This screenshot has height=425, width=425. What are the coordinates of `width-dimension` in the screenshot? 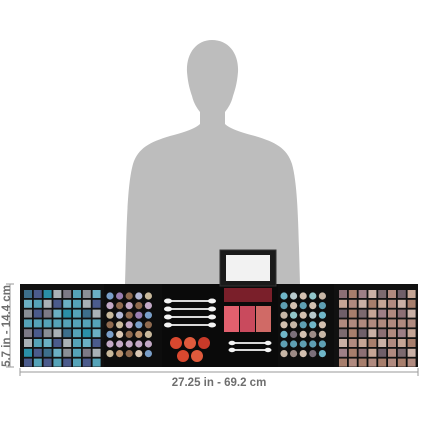 It's located at (219, 372).